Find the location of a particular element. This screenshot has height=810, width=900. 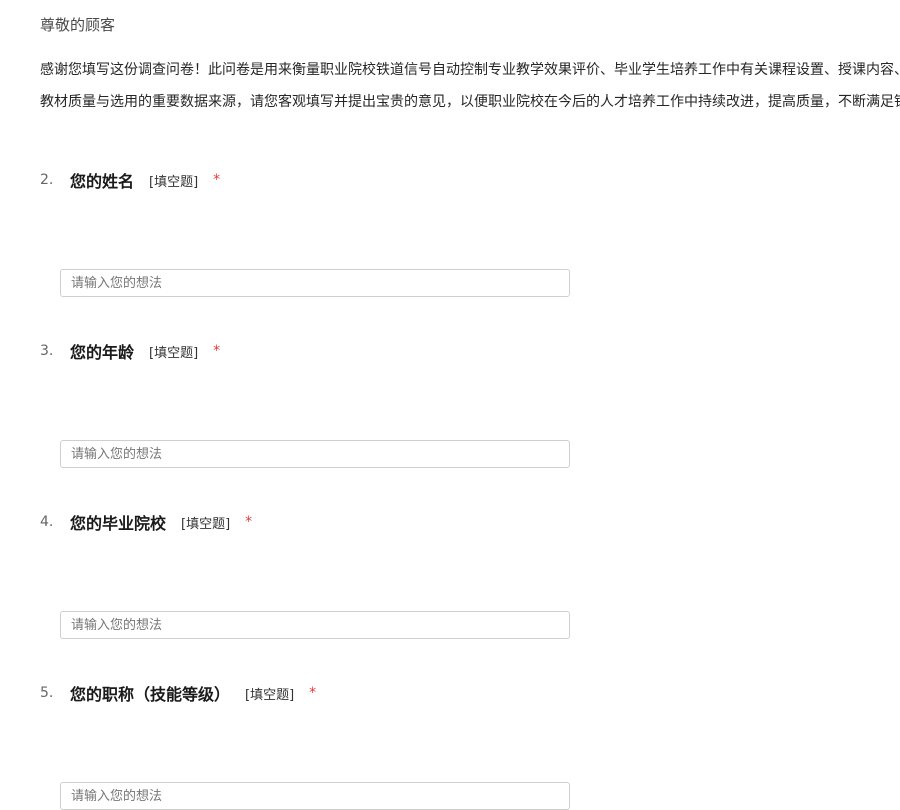

question-number: 5. is located at coordinates (47, 693).